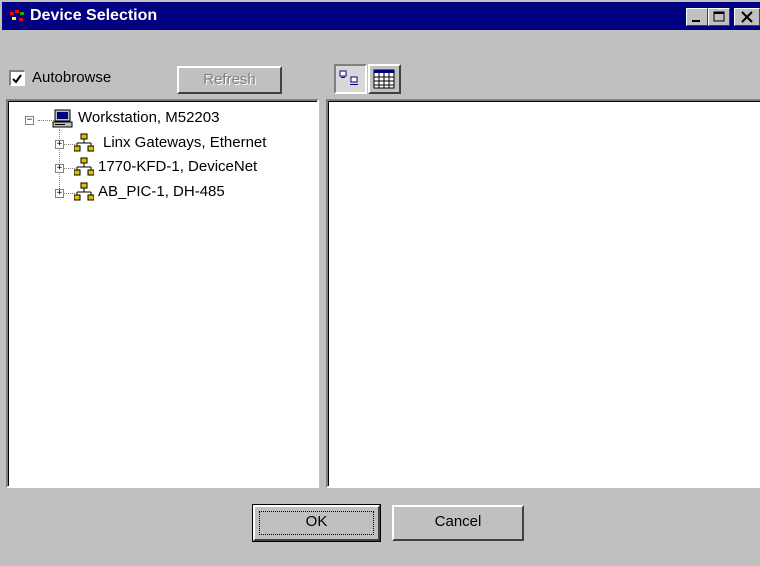  I want to click on maximize-icon, so click(719, 16).